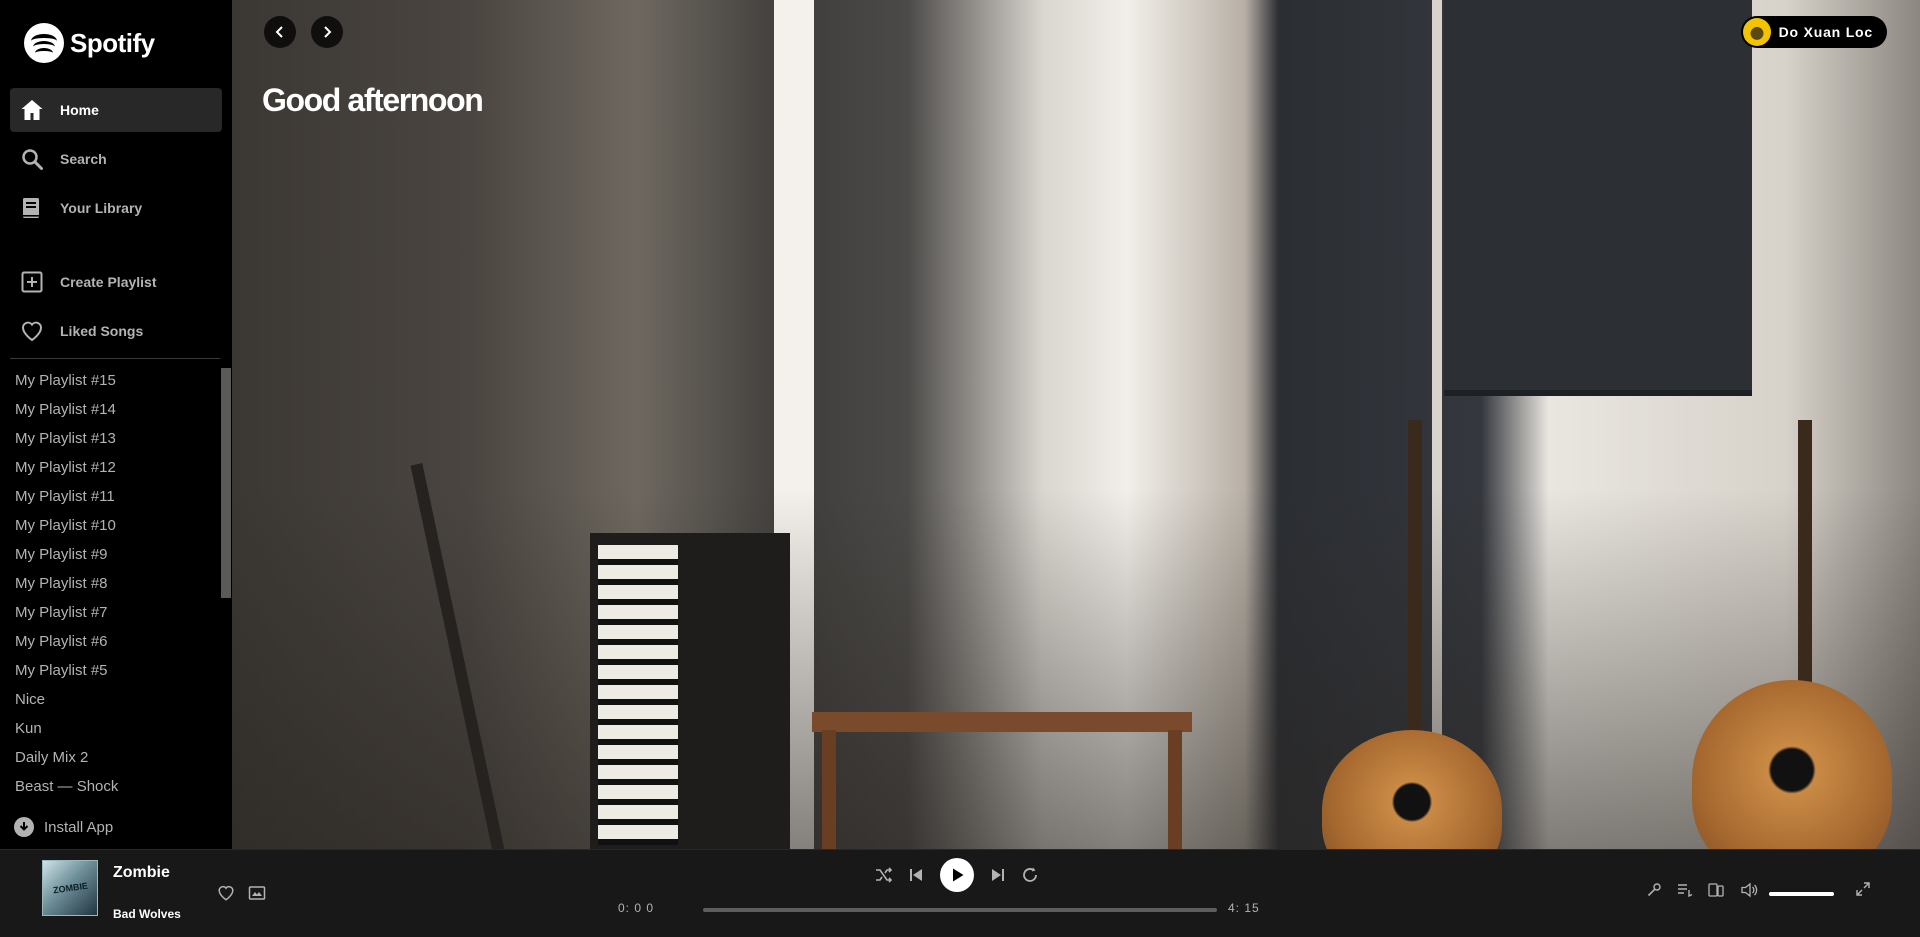 This screenshot has width=1920, height=937. Describe the element at coordinates (111, 641) in the screenshot. I see `playlist-item: My Playlist #6` at that location.